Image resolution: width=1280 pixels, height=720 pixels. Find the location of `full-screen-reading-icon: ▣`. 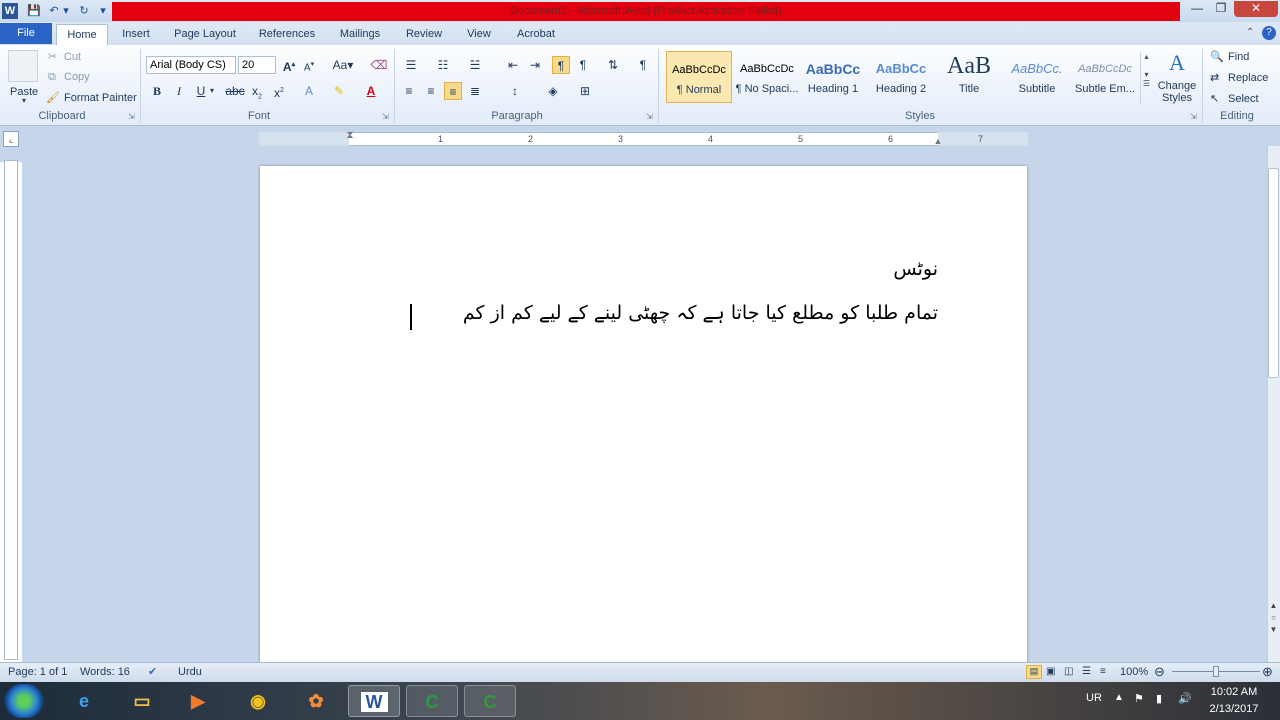

full-screen-reading-icon: ▣ is located at coordinates (1050, 672).